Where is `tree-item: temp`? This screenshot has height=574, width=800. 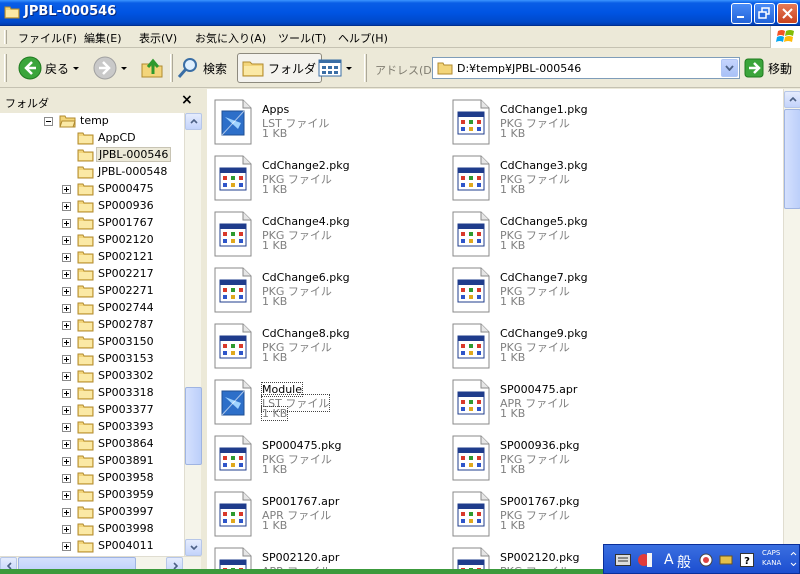
tree-item: temp is located at coordinates (92, 121).